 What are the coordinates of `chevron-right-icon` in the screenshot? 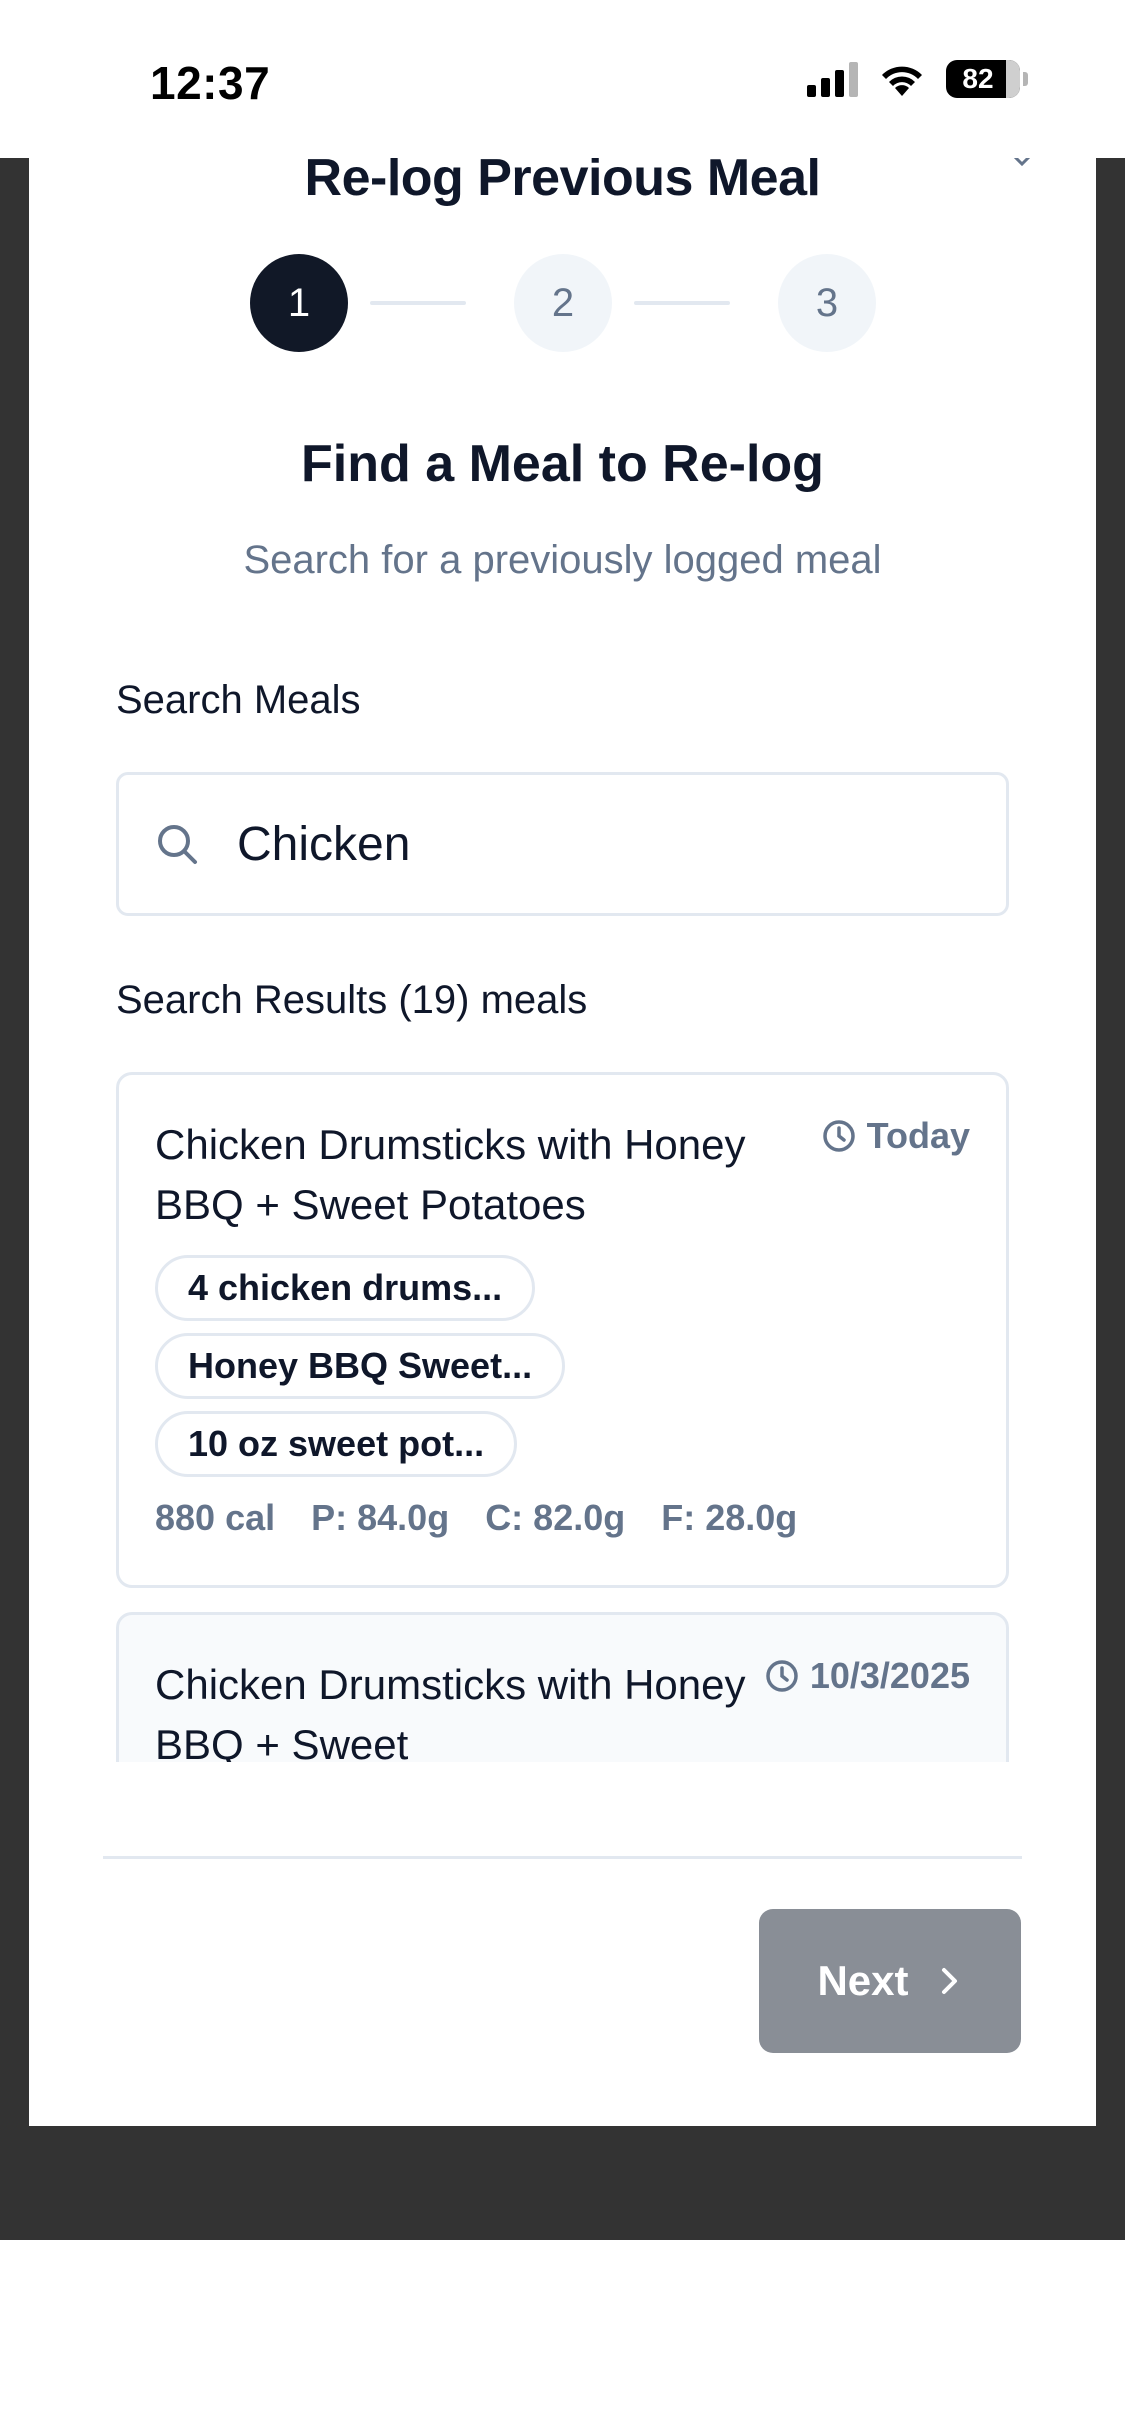 It's located at (949, 1981).